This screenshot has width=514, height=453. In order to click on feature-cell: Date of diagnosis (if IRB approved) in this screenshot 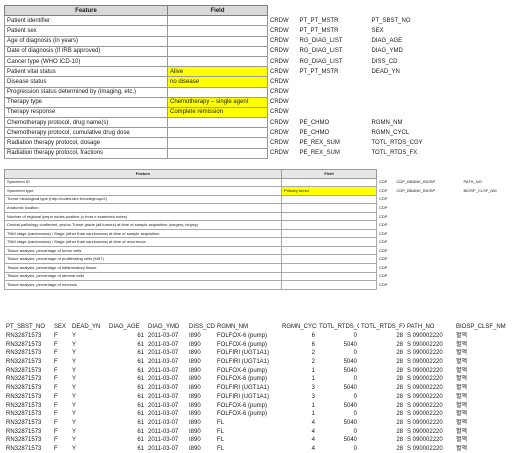, I will do `click(86, 51)`.